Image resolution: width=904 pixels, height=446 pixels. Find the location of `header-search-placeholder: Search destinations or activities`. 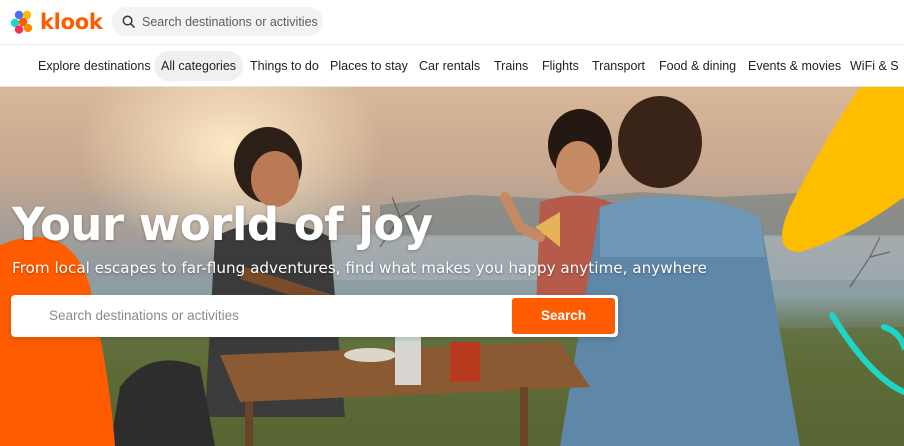

header-search-placeholder: Search destinations or activities is located at coordinates (230, 21).